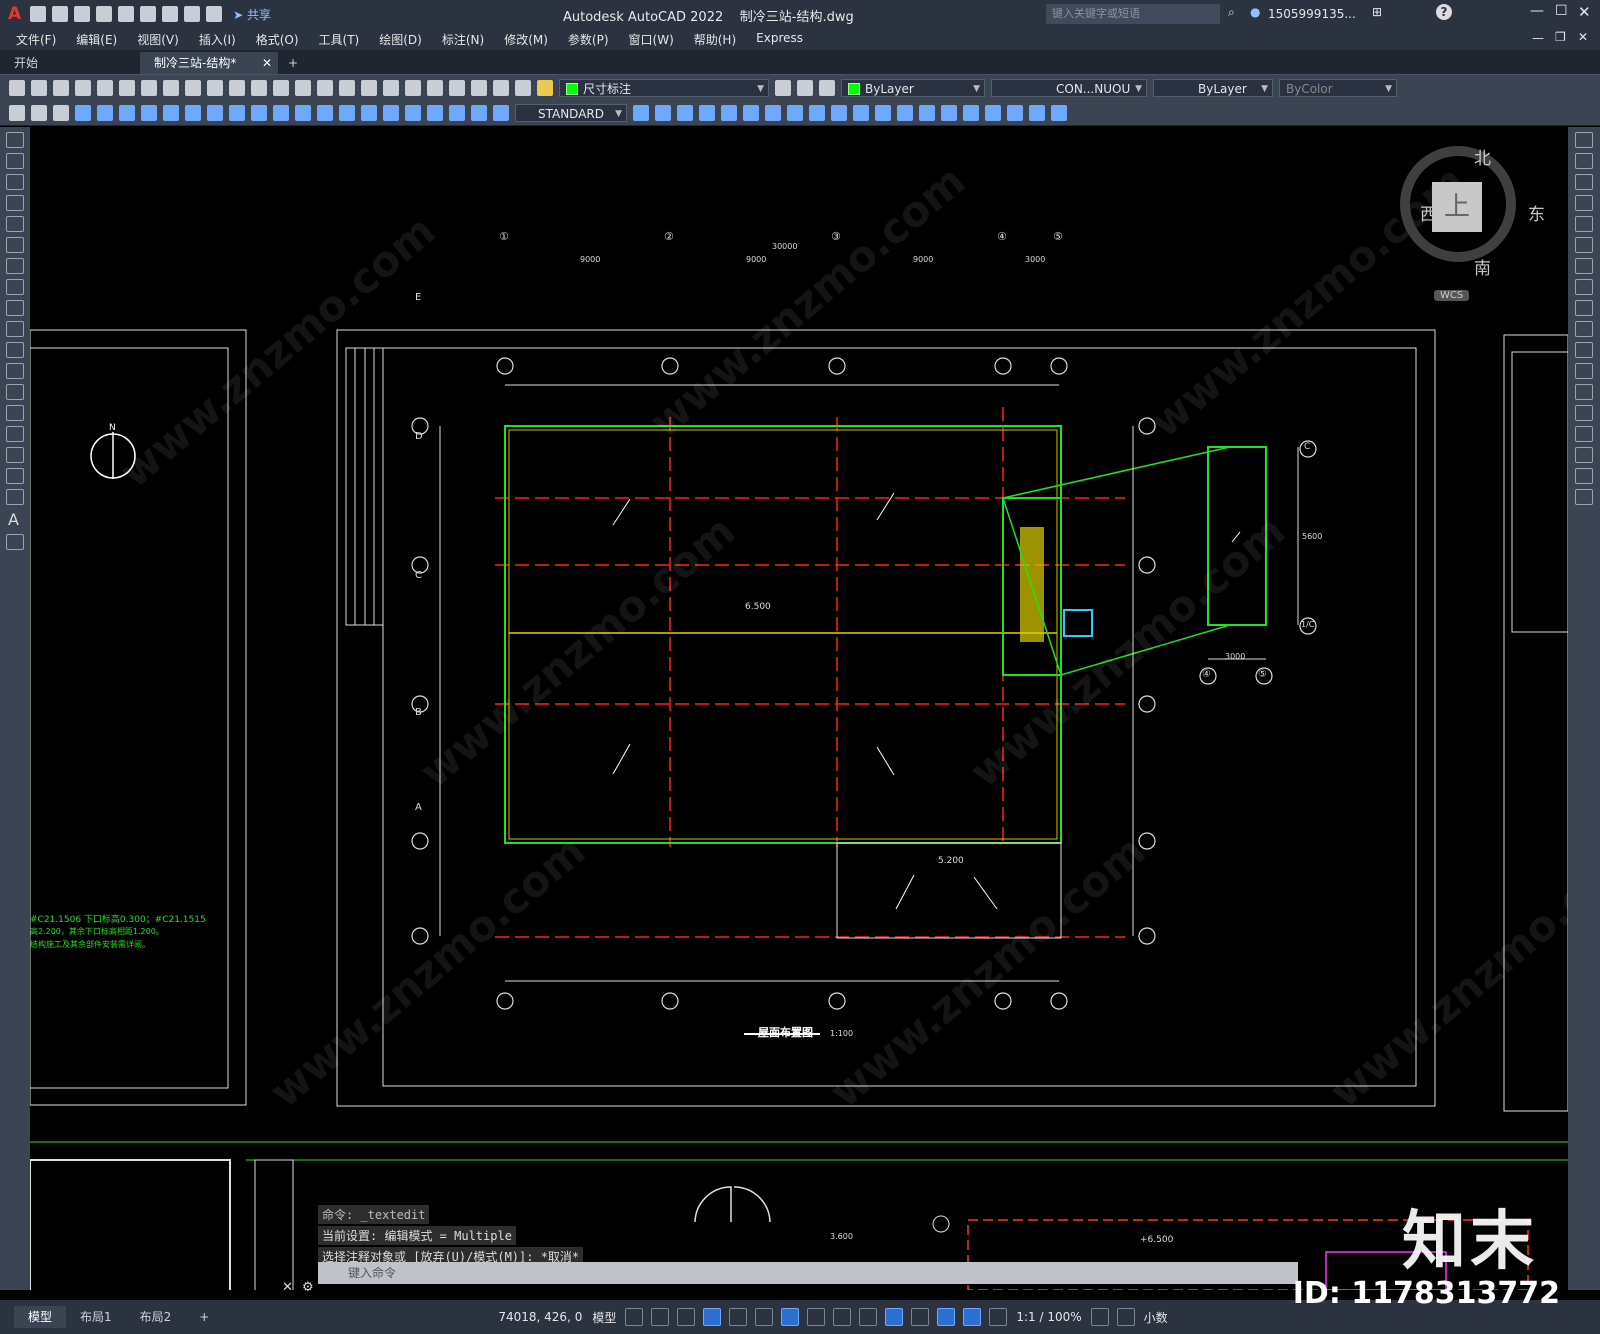 This screenshot has height=1334, width=1600. Describe the element at coordinates (712, 1317) in the screenshot. I see `ortho-icon` at that location.